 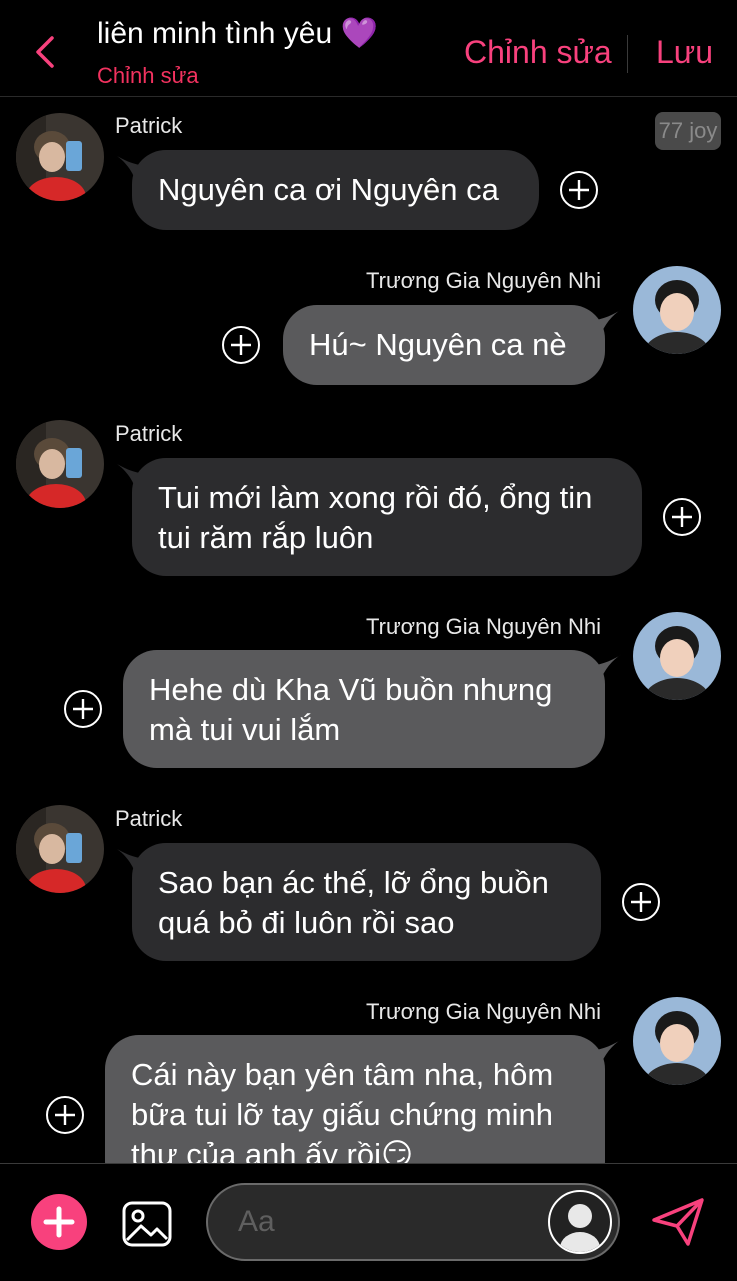 What do you see at coordinates (245, 729) in the screenshot?
I see `message-line: mà tui vui lắm` at bounding box center [245, 729].